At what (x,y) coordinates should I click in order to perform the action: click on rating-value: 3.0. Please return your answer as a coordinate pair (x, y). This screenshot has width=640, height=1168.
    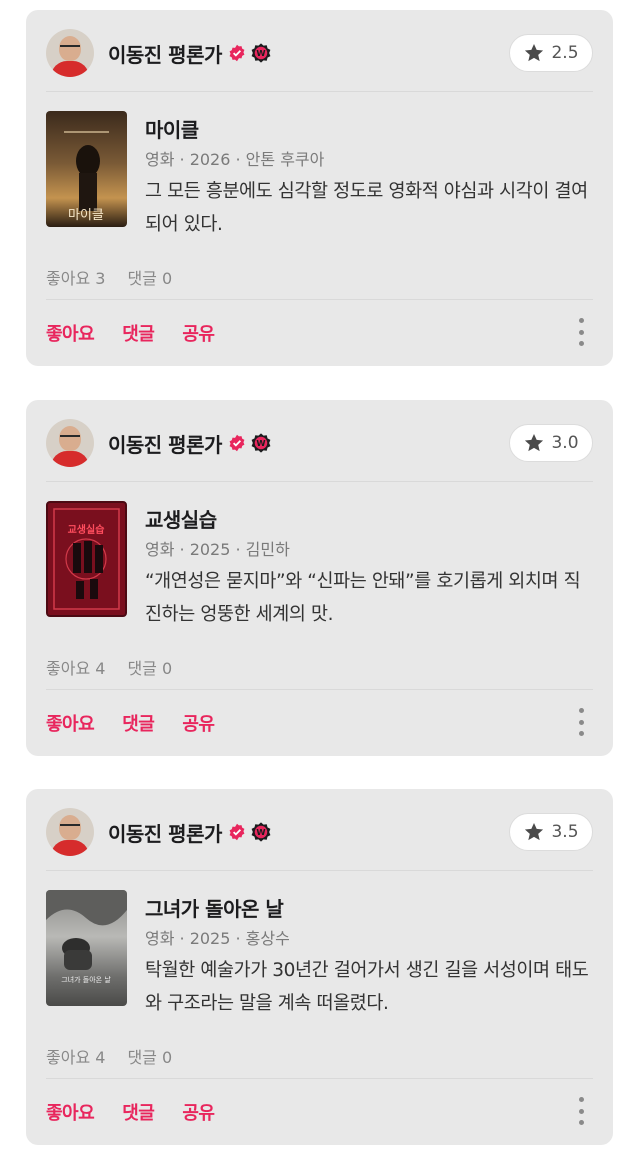
    Looking at the image, I should click on (565, 443).